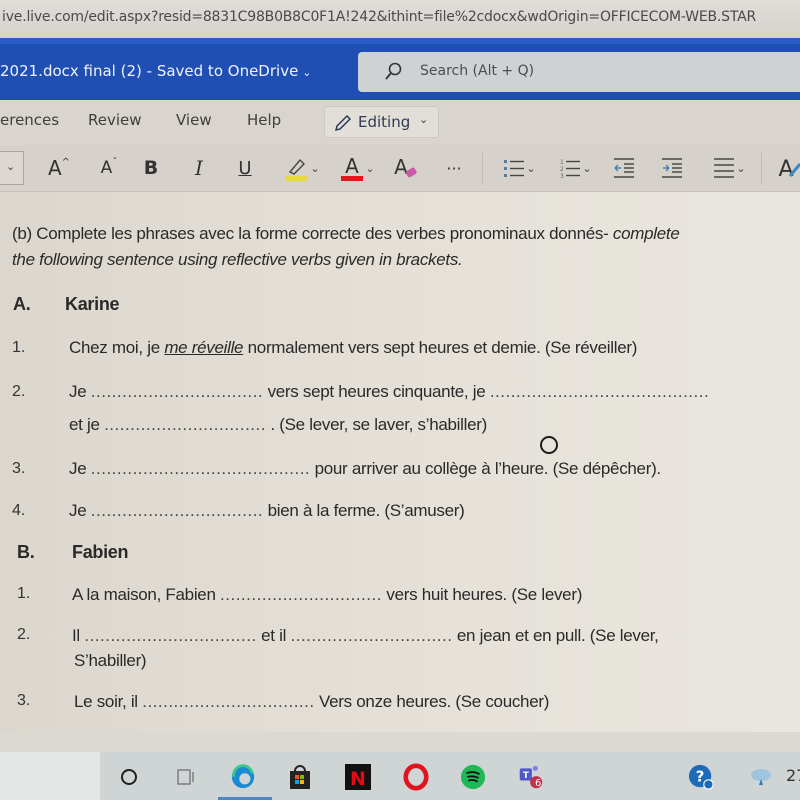 This screenshot has width=800, height=800. What do you see at coordinates (110, 660) in the screenshot?
I see `exercise-item-continued: S’habiller)` at bounding box center [110, 660].